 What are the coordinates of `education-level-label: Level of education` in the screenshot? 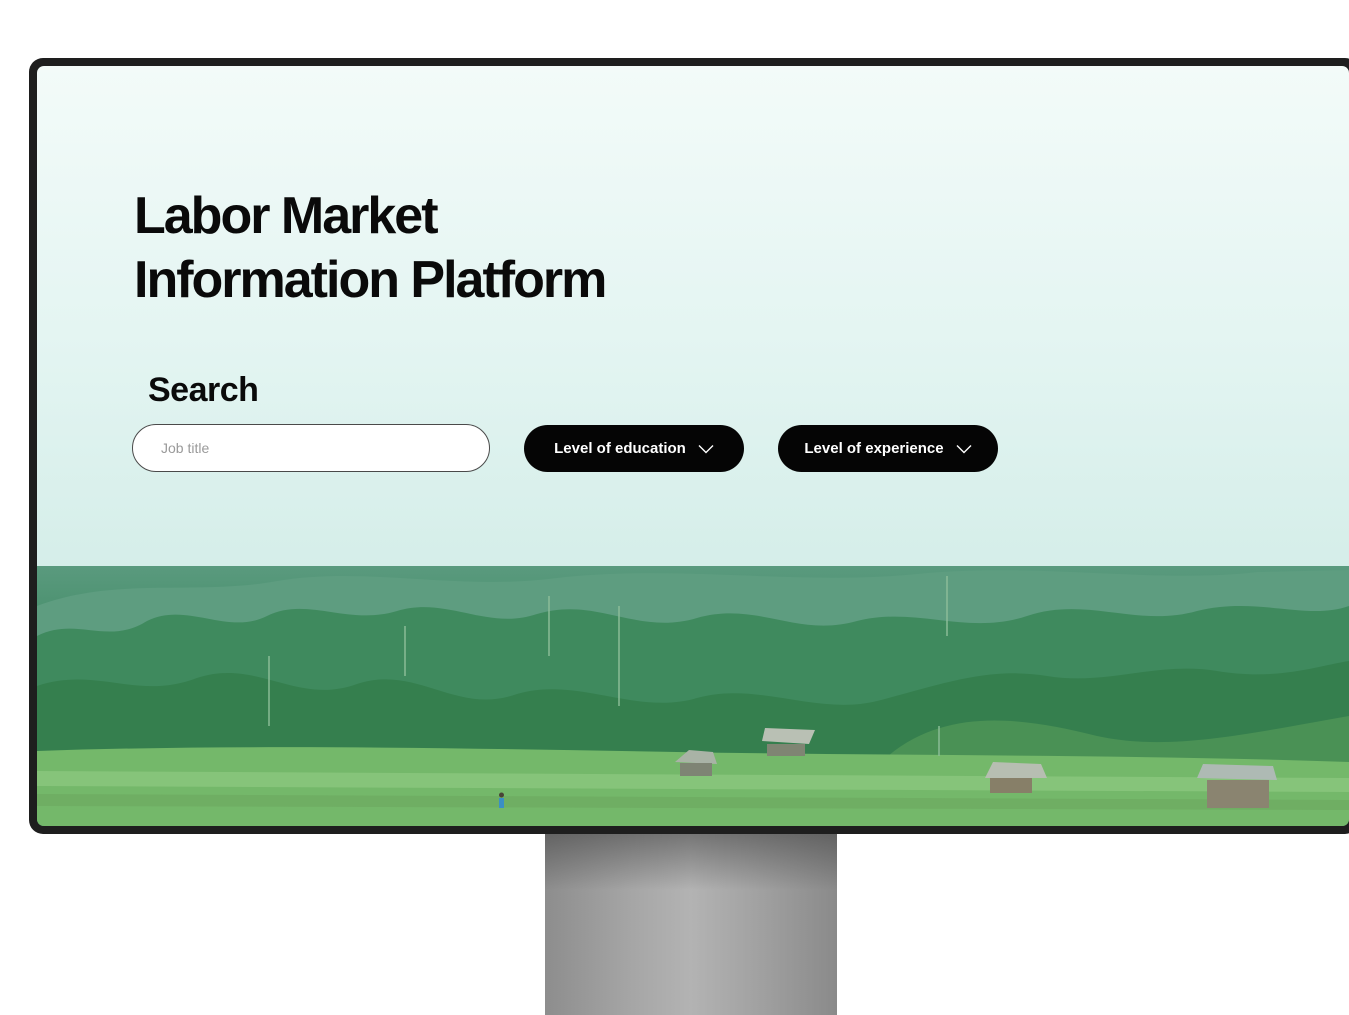 It's located at (620, 448).